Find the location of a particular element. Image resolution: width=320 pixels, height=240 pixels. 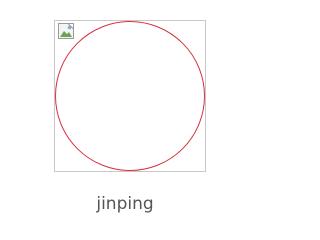

thumbnail-caption: jinping is located at coordinates (125, 204).